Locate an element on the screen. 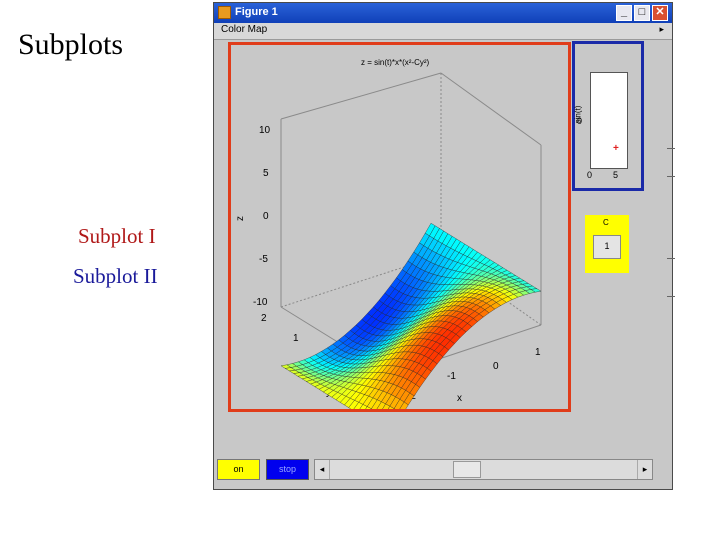 This screenshot has height=540, width=720. scroll-right-icon: ▸ is located at coordinates (644, 469).